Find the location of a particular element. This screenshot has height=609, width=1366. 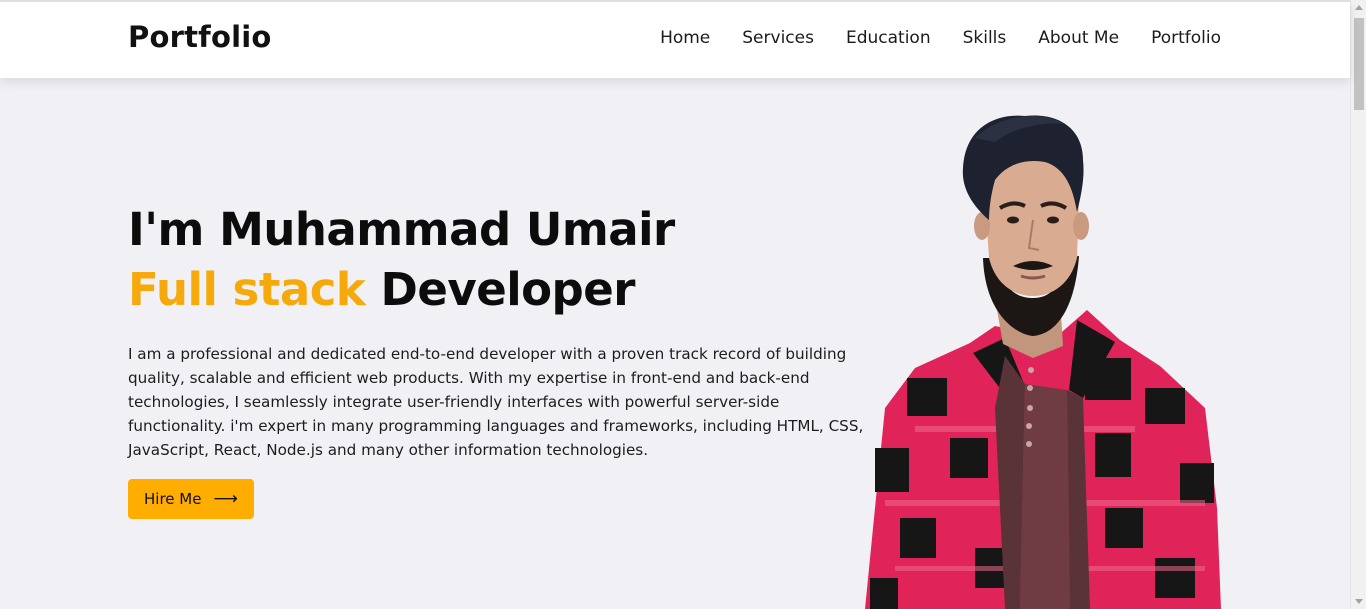

role-accent-text: Full stack is located at coordinates (247, 289).